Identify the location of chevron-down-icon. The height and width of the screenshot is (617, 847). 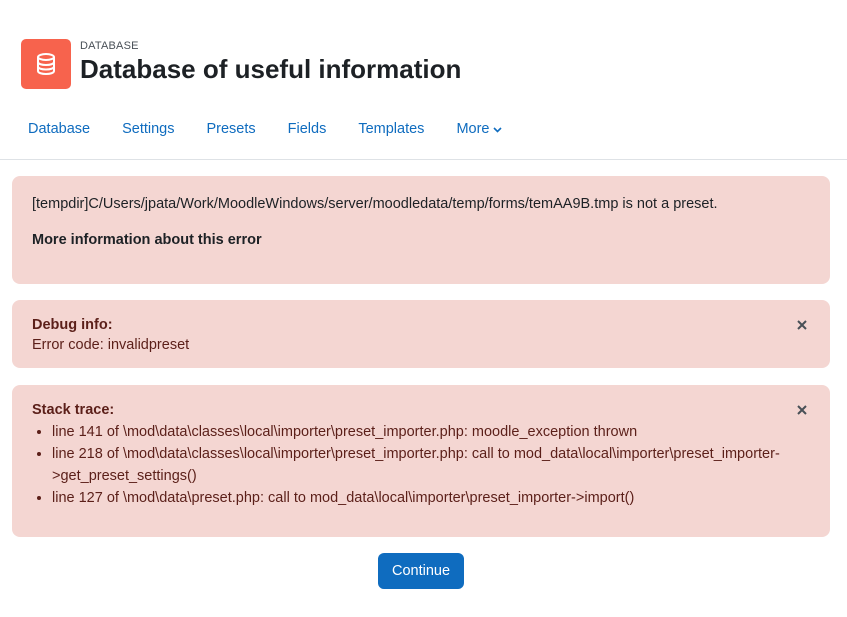
(498, 129).